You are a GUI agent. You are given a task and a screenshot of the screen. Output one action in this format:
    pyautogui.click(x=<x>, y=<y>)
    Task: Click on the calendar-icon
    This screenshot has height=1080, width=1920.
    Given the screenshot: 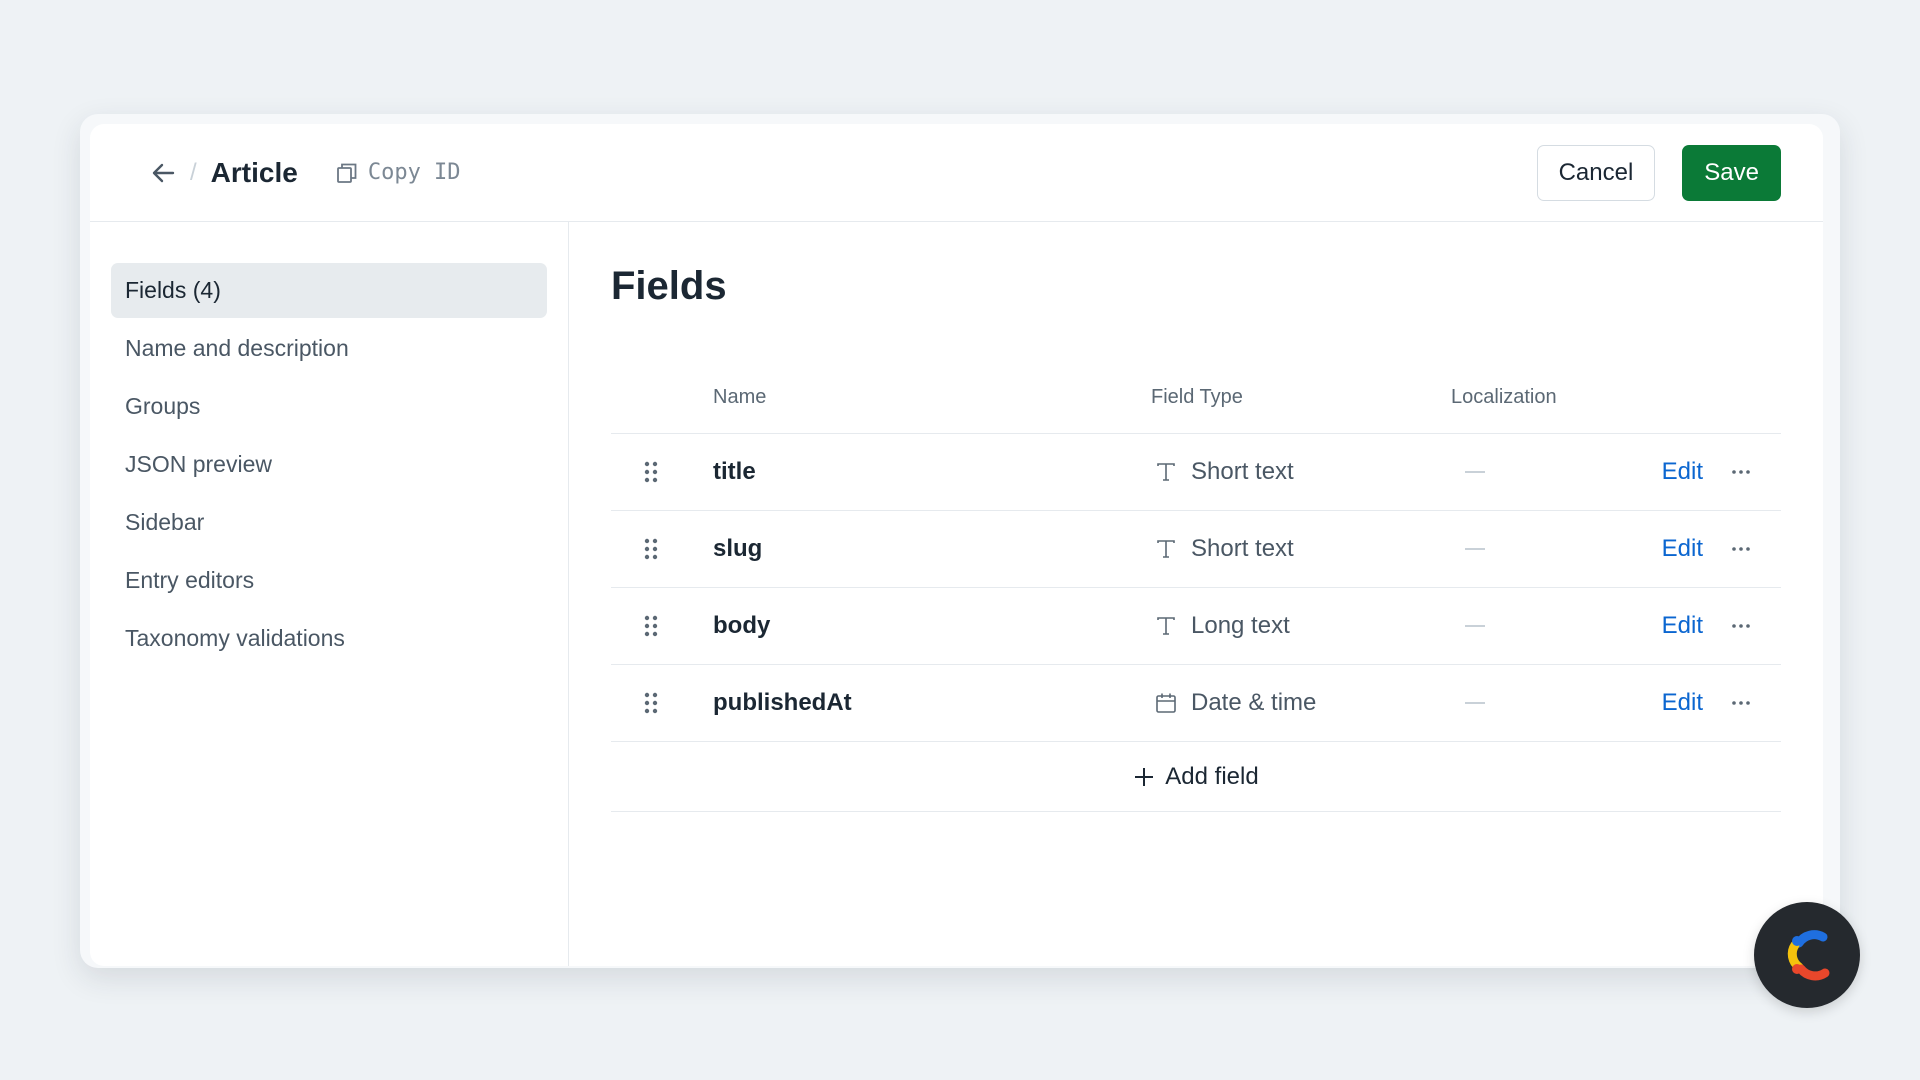 What is the action you would take?
    pyautogui.click(x=1166, y=703)
    